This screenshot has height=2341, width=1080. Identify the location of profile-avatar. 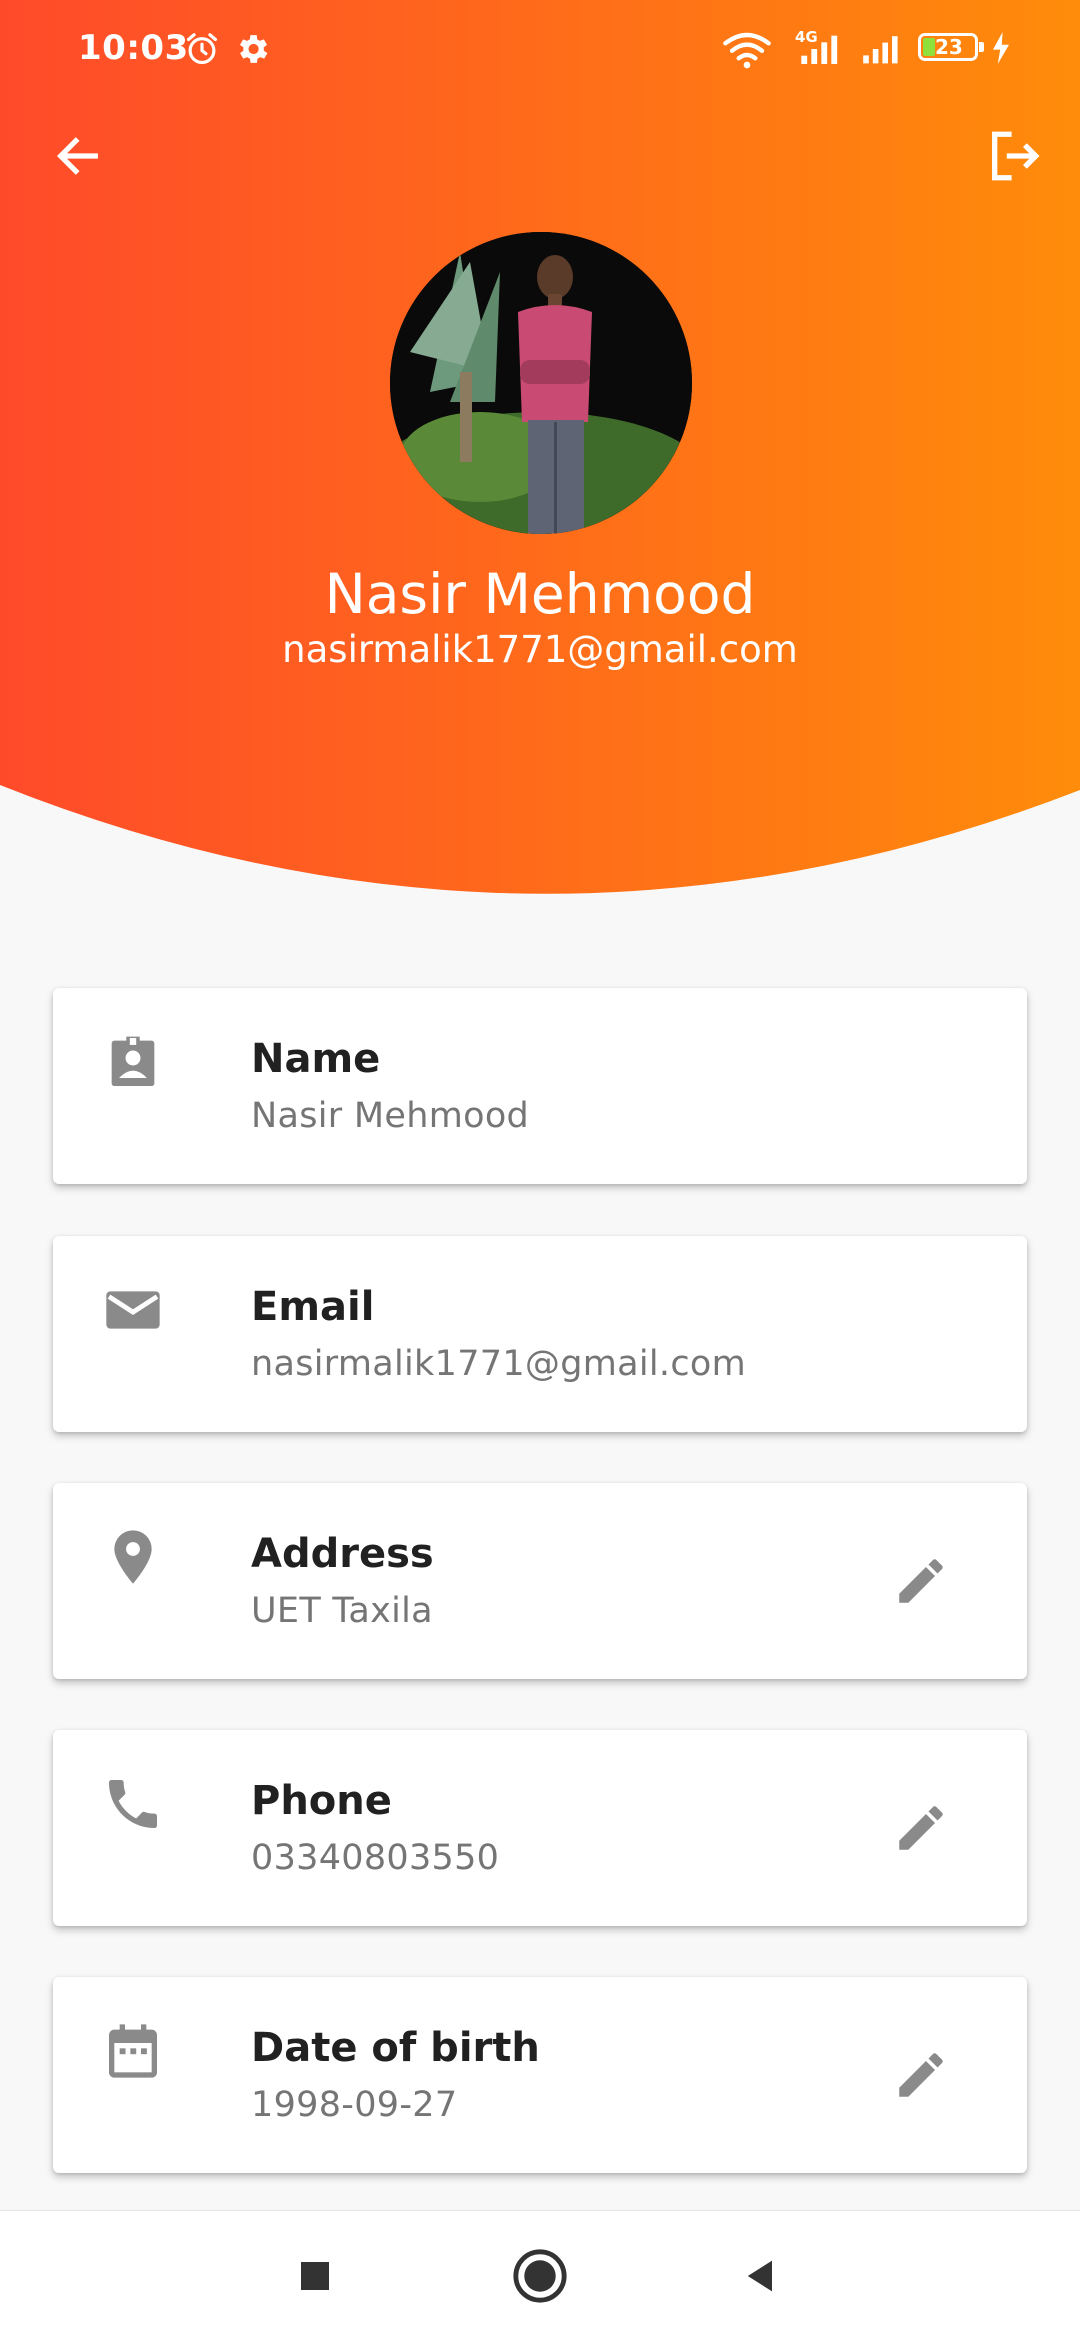
(541, 383).